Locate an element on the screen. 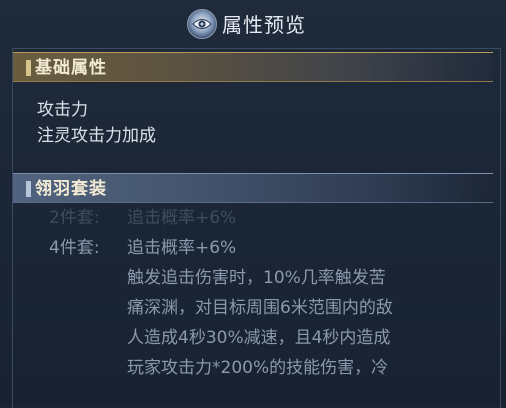 This screenshot has width=506, height=408. panel-header: 属性预览 is located at coordinates (253, 24).